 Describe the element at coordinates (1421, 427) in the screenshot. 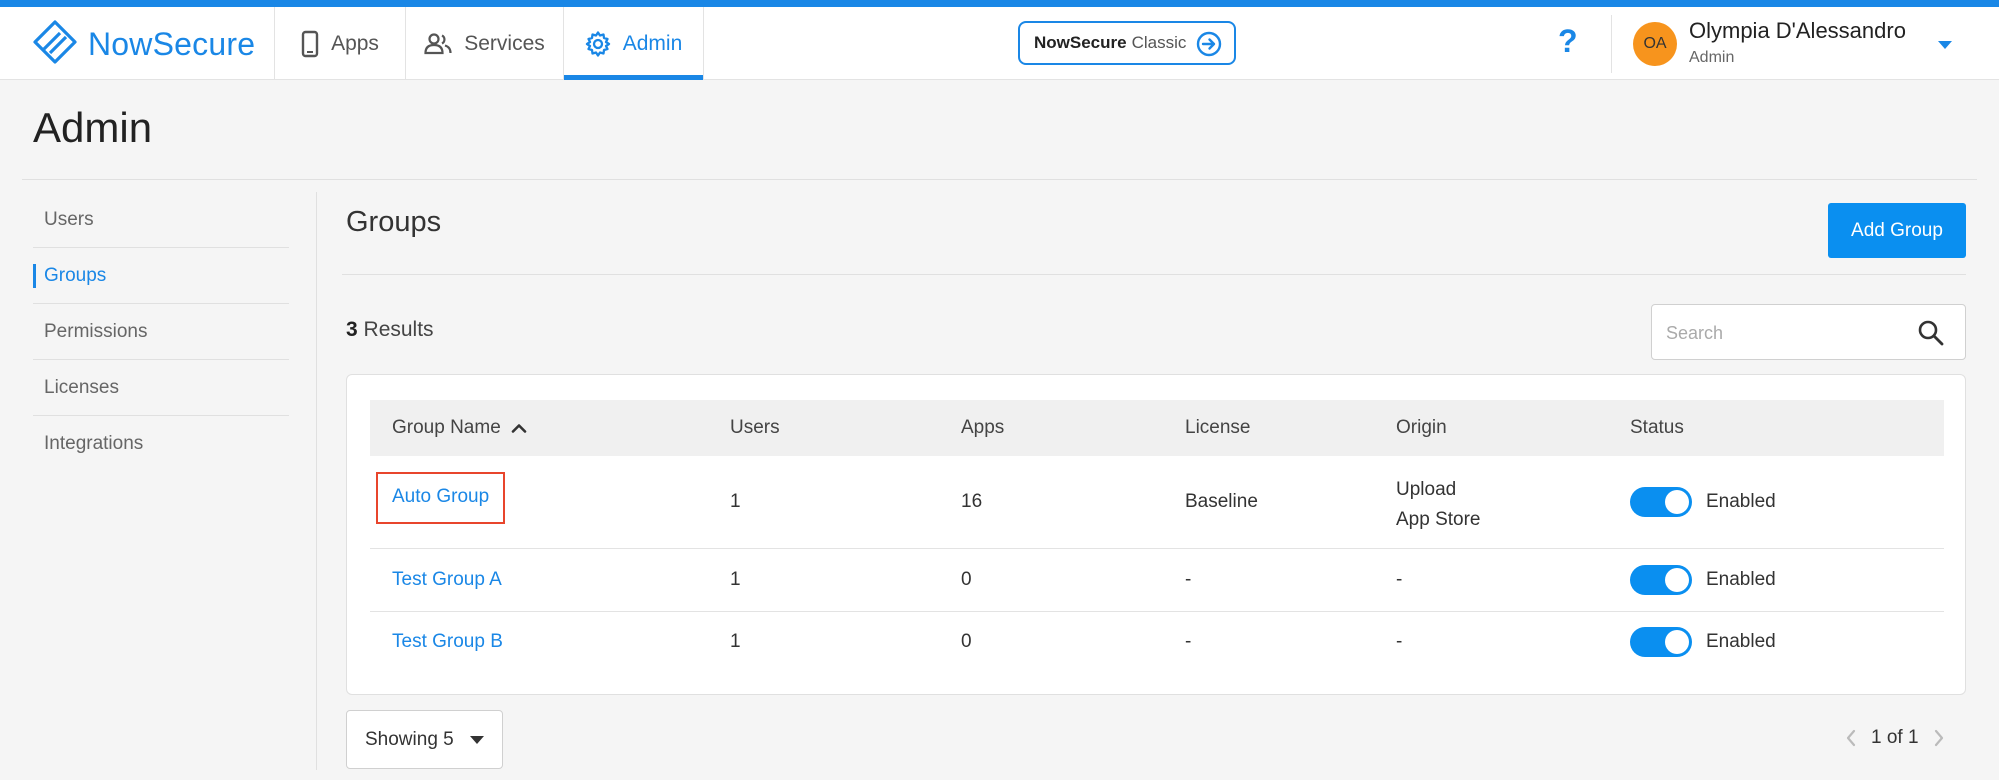

I see `column-header-origin: Origin` at that location.